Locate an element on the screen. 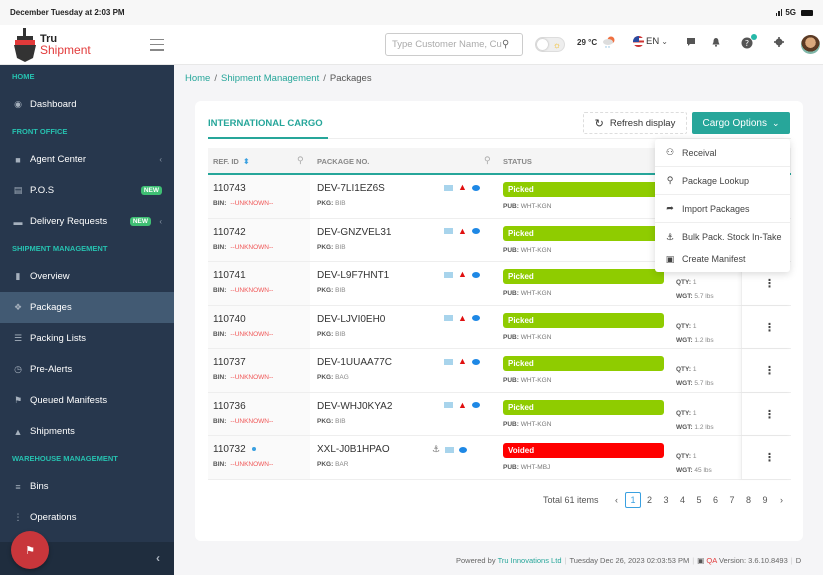 This screenshot has height=575, width=823. chat-icon is located at coordinates (691, 43).